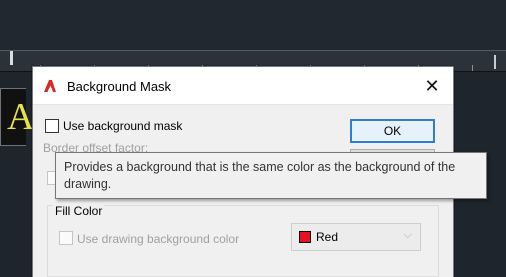 This screenshot has width=506, height=277. I want to click on color-swatch, so click(305, 237).